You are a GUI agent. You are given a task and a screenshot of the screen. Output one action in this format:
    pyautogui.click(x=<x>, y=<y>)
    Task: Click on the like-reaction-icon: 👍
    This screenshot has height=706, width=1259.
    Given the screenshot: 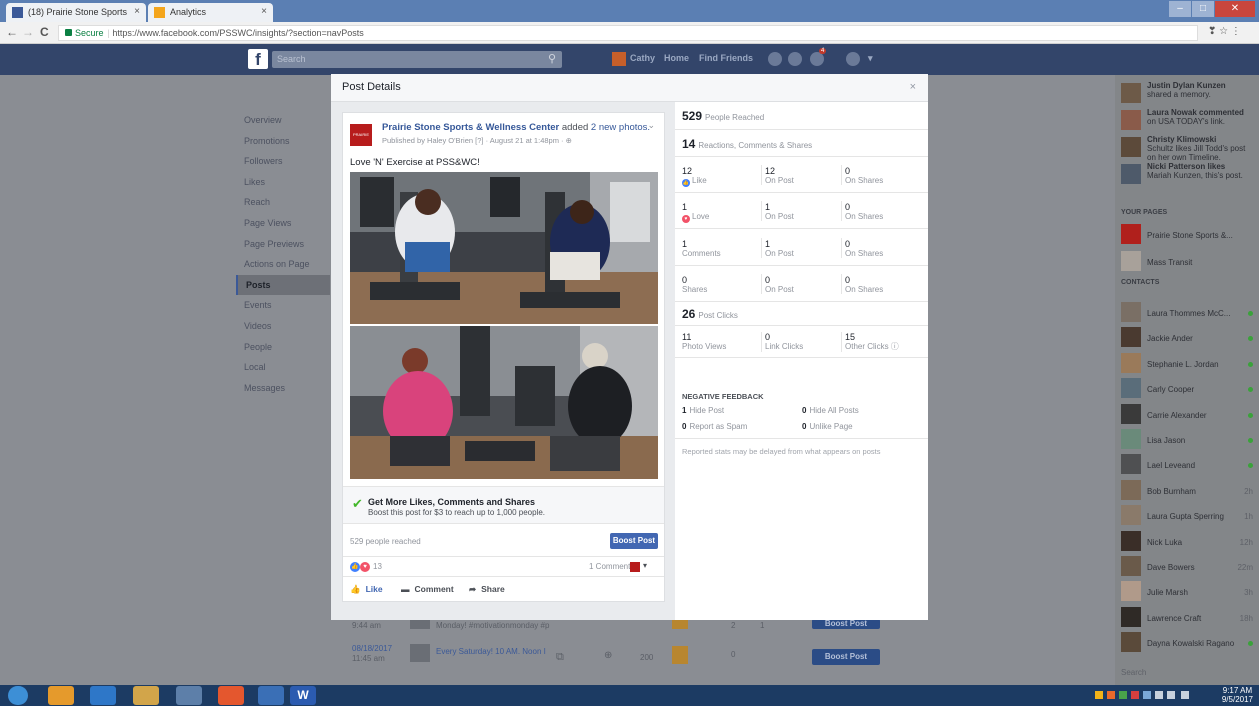 What is the action you would take?
    pyautogui.click(x=355, y=567)
    